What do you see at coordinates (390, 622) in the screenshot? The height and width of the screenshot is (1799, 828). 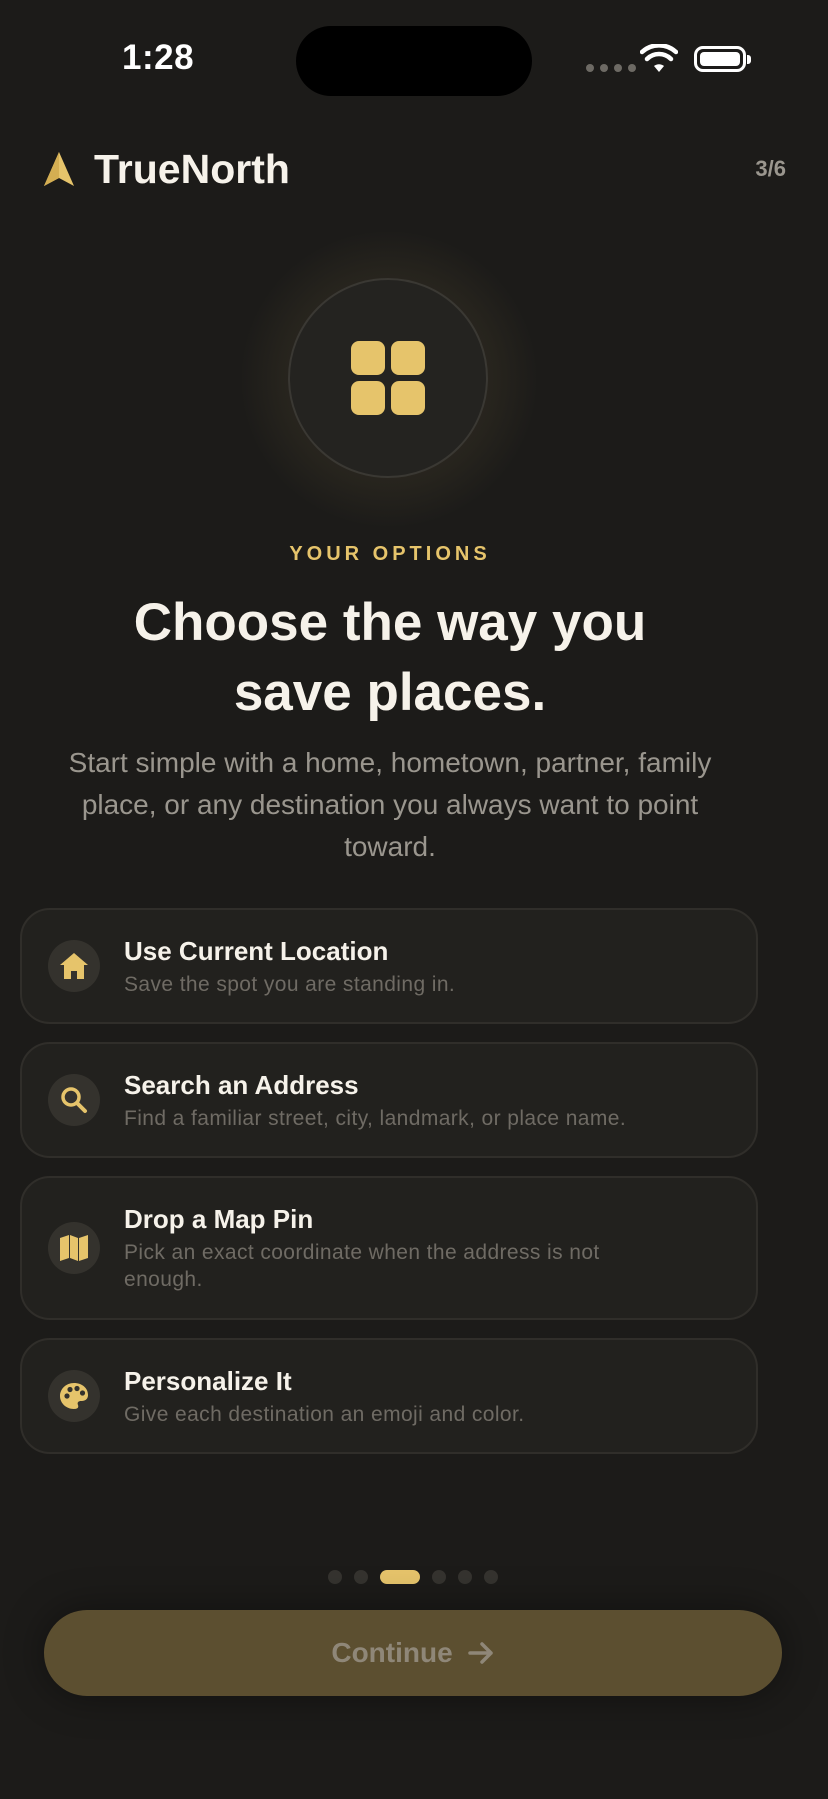 I see `title-line-1: Choose the way you` at bounding box center [390, 622].